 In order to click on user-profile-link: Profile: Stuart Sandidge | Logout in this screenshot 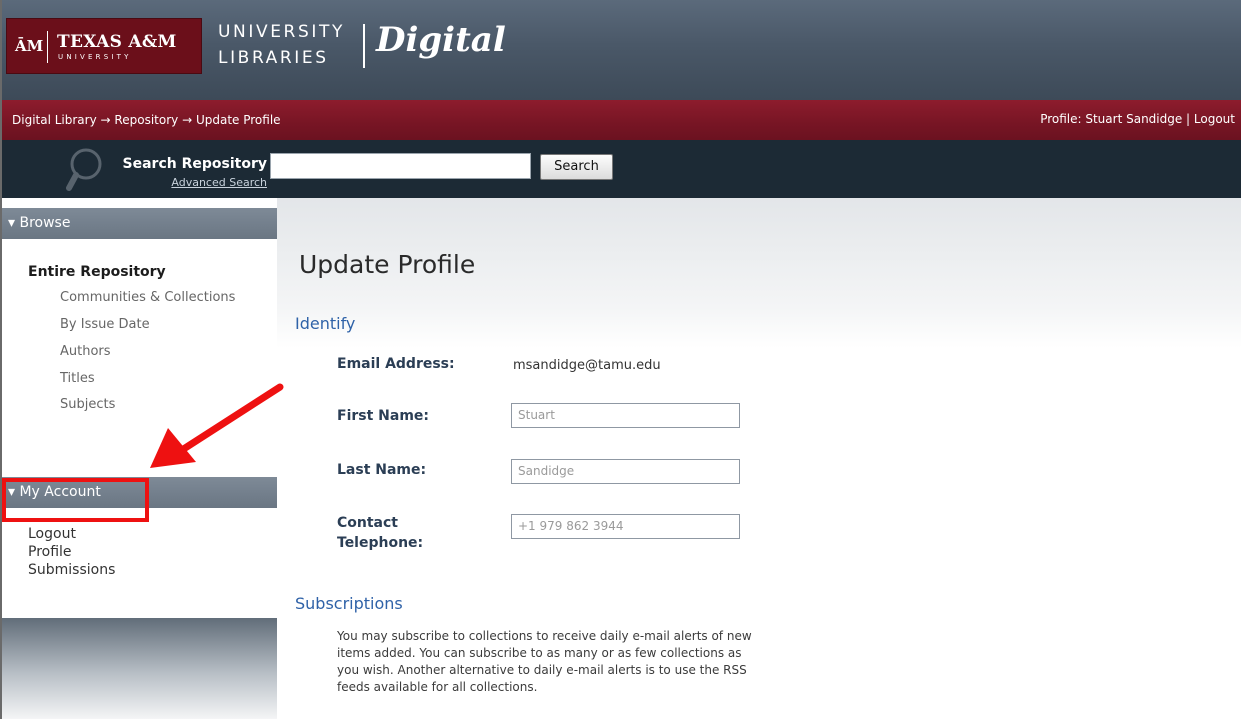, I will do `click(1137, 119)`.